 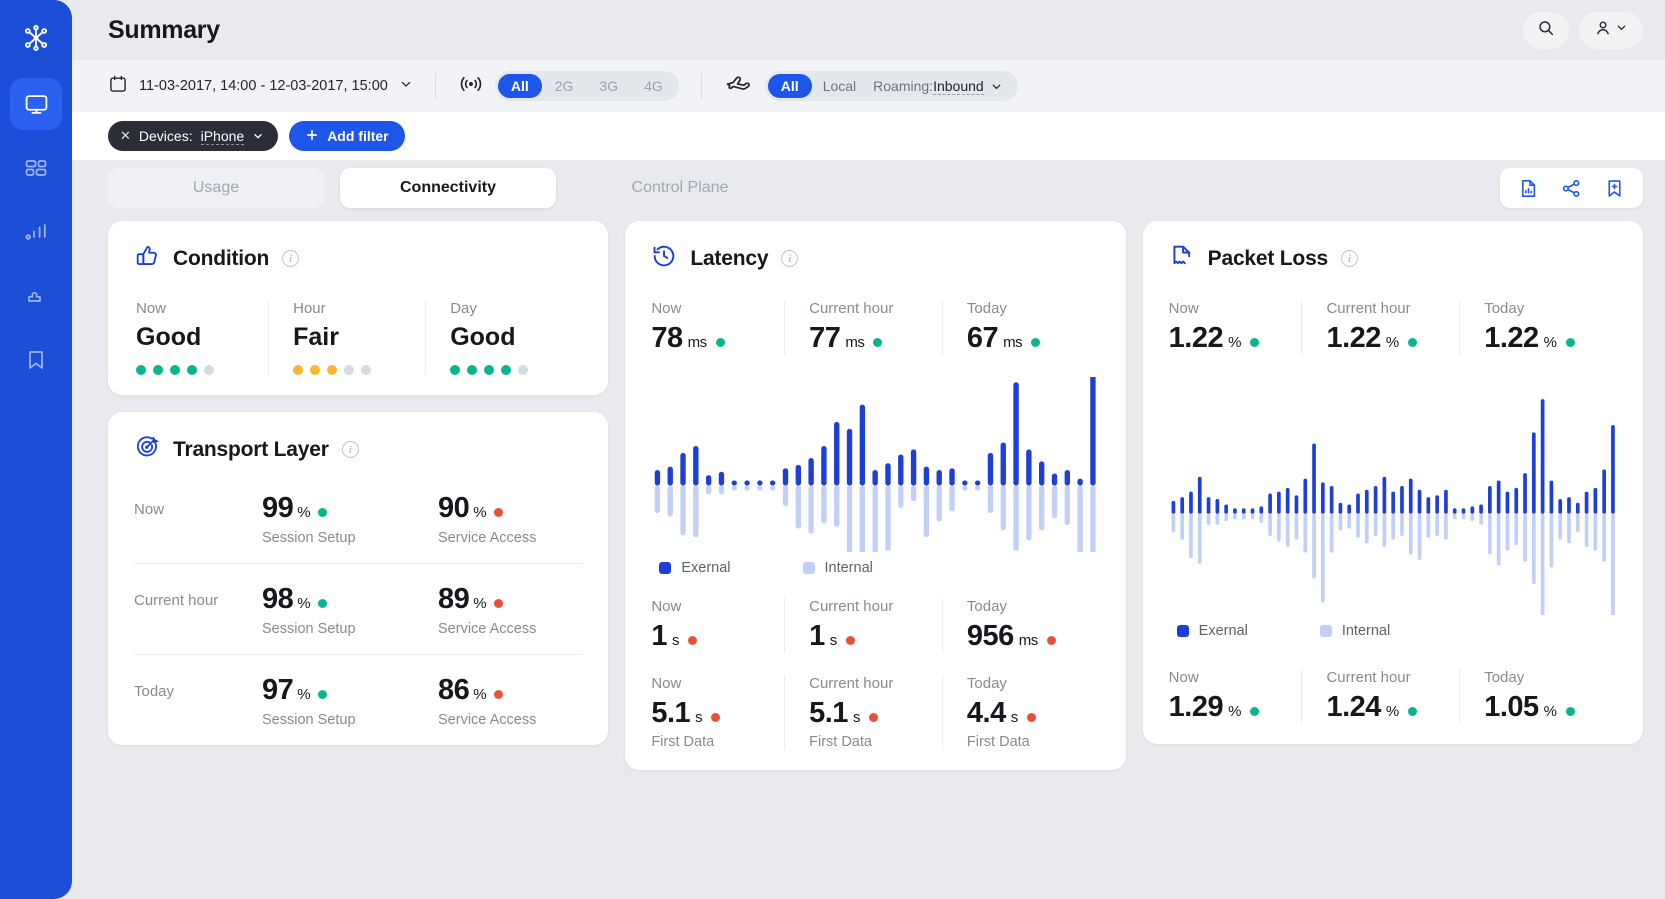 What do you see at coordinates (36, 38) in the screenshot?
I see `sidebar-item-logo` at bounding box center [36, 38].